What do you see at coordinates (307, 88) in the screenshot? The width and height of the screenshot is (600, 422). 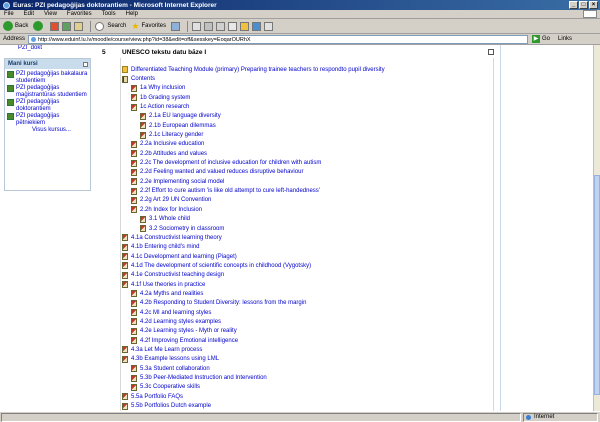 I see `resource-link: 1a Why inclusion` at bounding box center [307, 88].